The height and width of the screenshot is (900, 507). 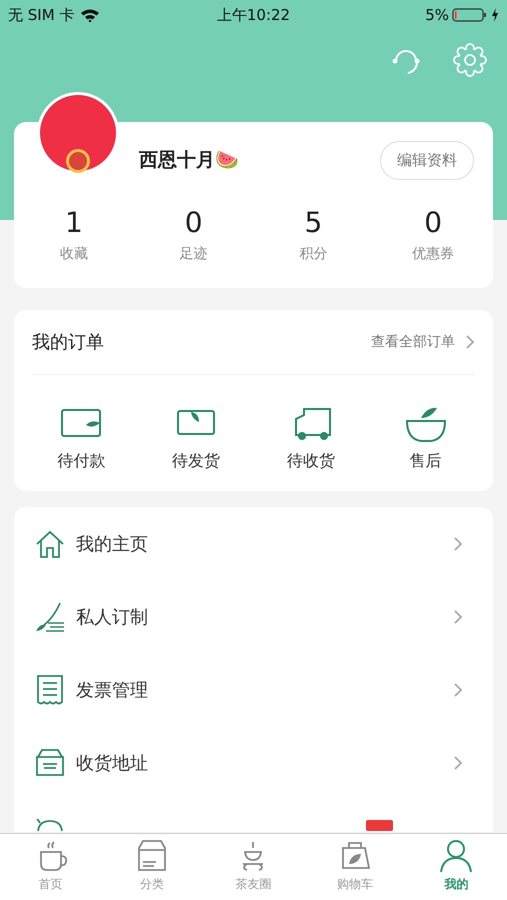 I want to click on tab: 我的, so click(x=456, y=867).